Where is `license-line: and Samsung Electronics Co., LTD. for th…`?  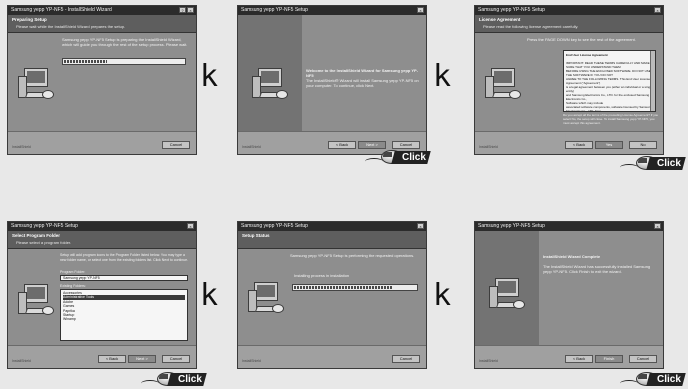
license-line: and Samsung Electronics Co., LTD. for th… is located at coordinates (608, 97).